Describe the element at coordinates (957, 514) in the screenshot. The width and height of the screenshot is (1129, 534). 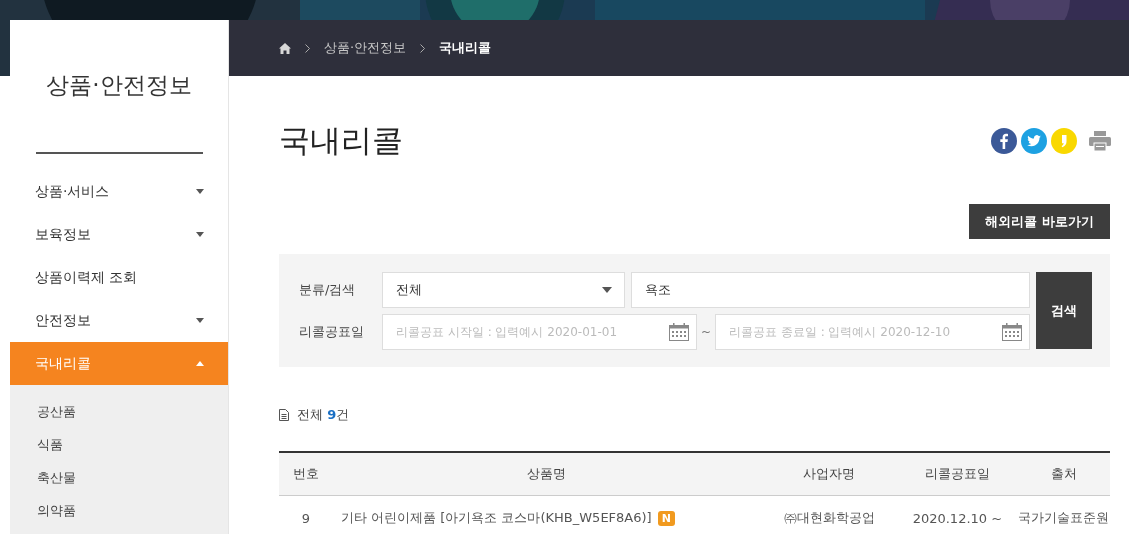
I see `table-cell: 2020.12.10 ~` at that location.